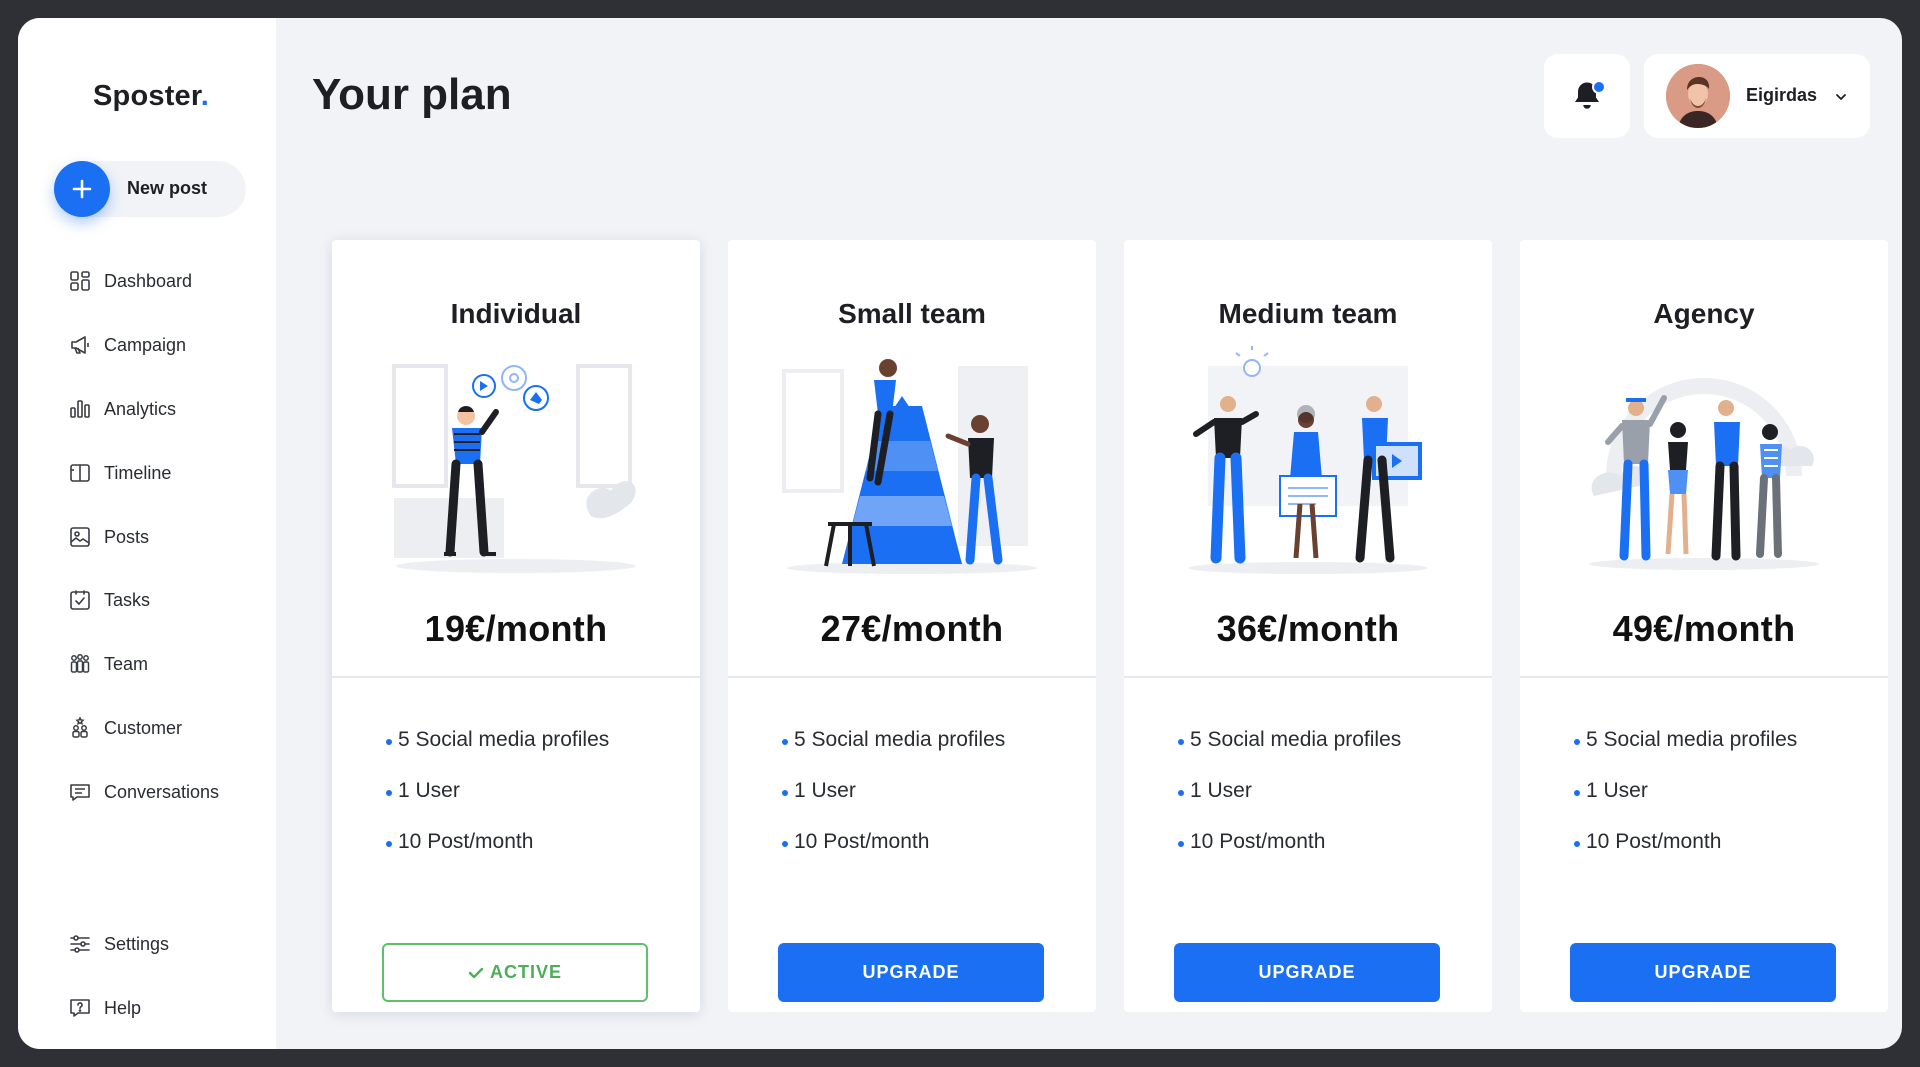 Image resolution: width=1920 pixels, height=1067 pixels. What do you see at coordinates (138, 472) in the screenshot?
I see `sidebar-item-label: Timeline` at bounding box center [138, 472].